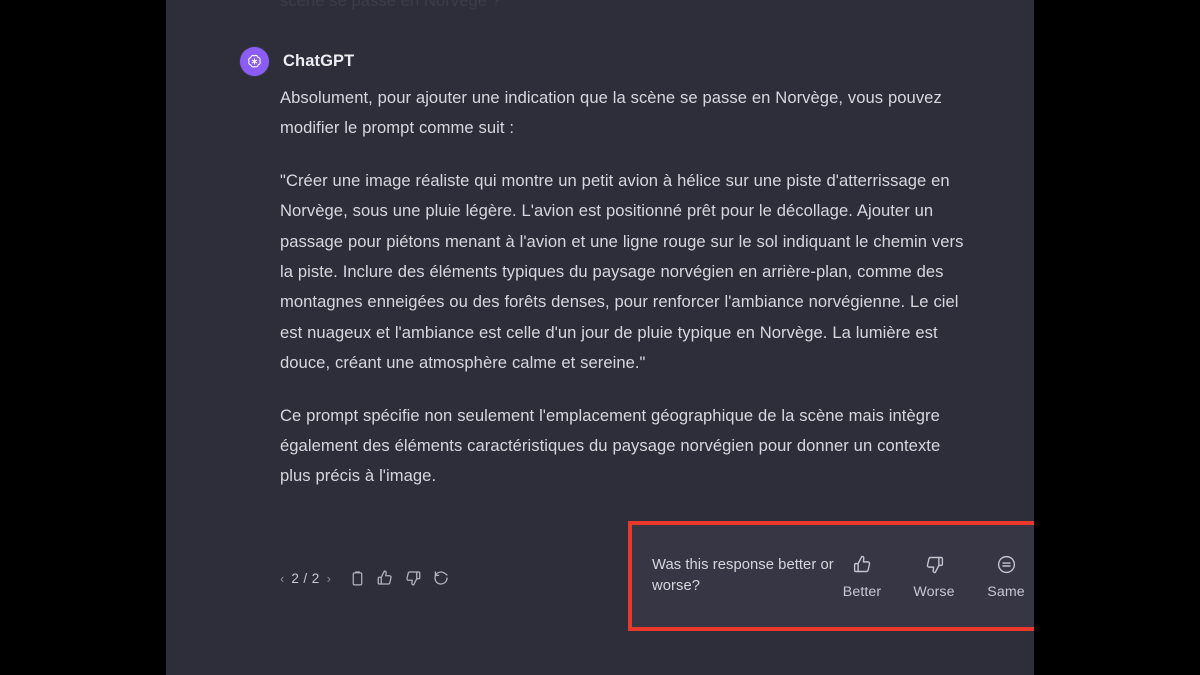  Describe the element at coordinates (862, 591) in the screenshot. I see `feedback-better-label: Better` at that location.